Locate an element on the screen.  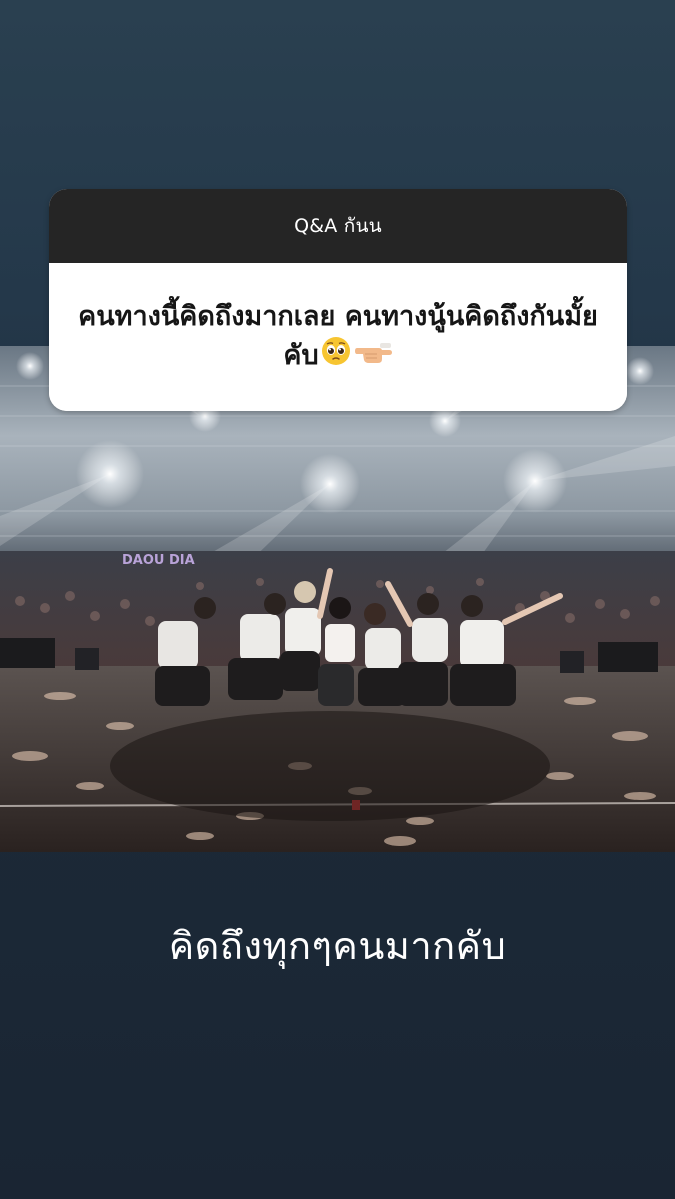
pleading-face-icon is located at coordinates (336, 356).